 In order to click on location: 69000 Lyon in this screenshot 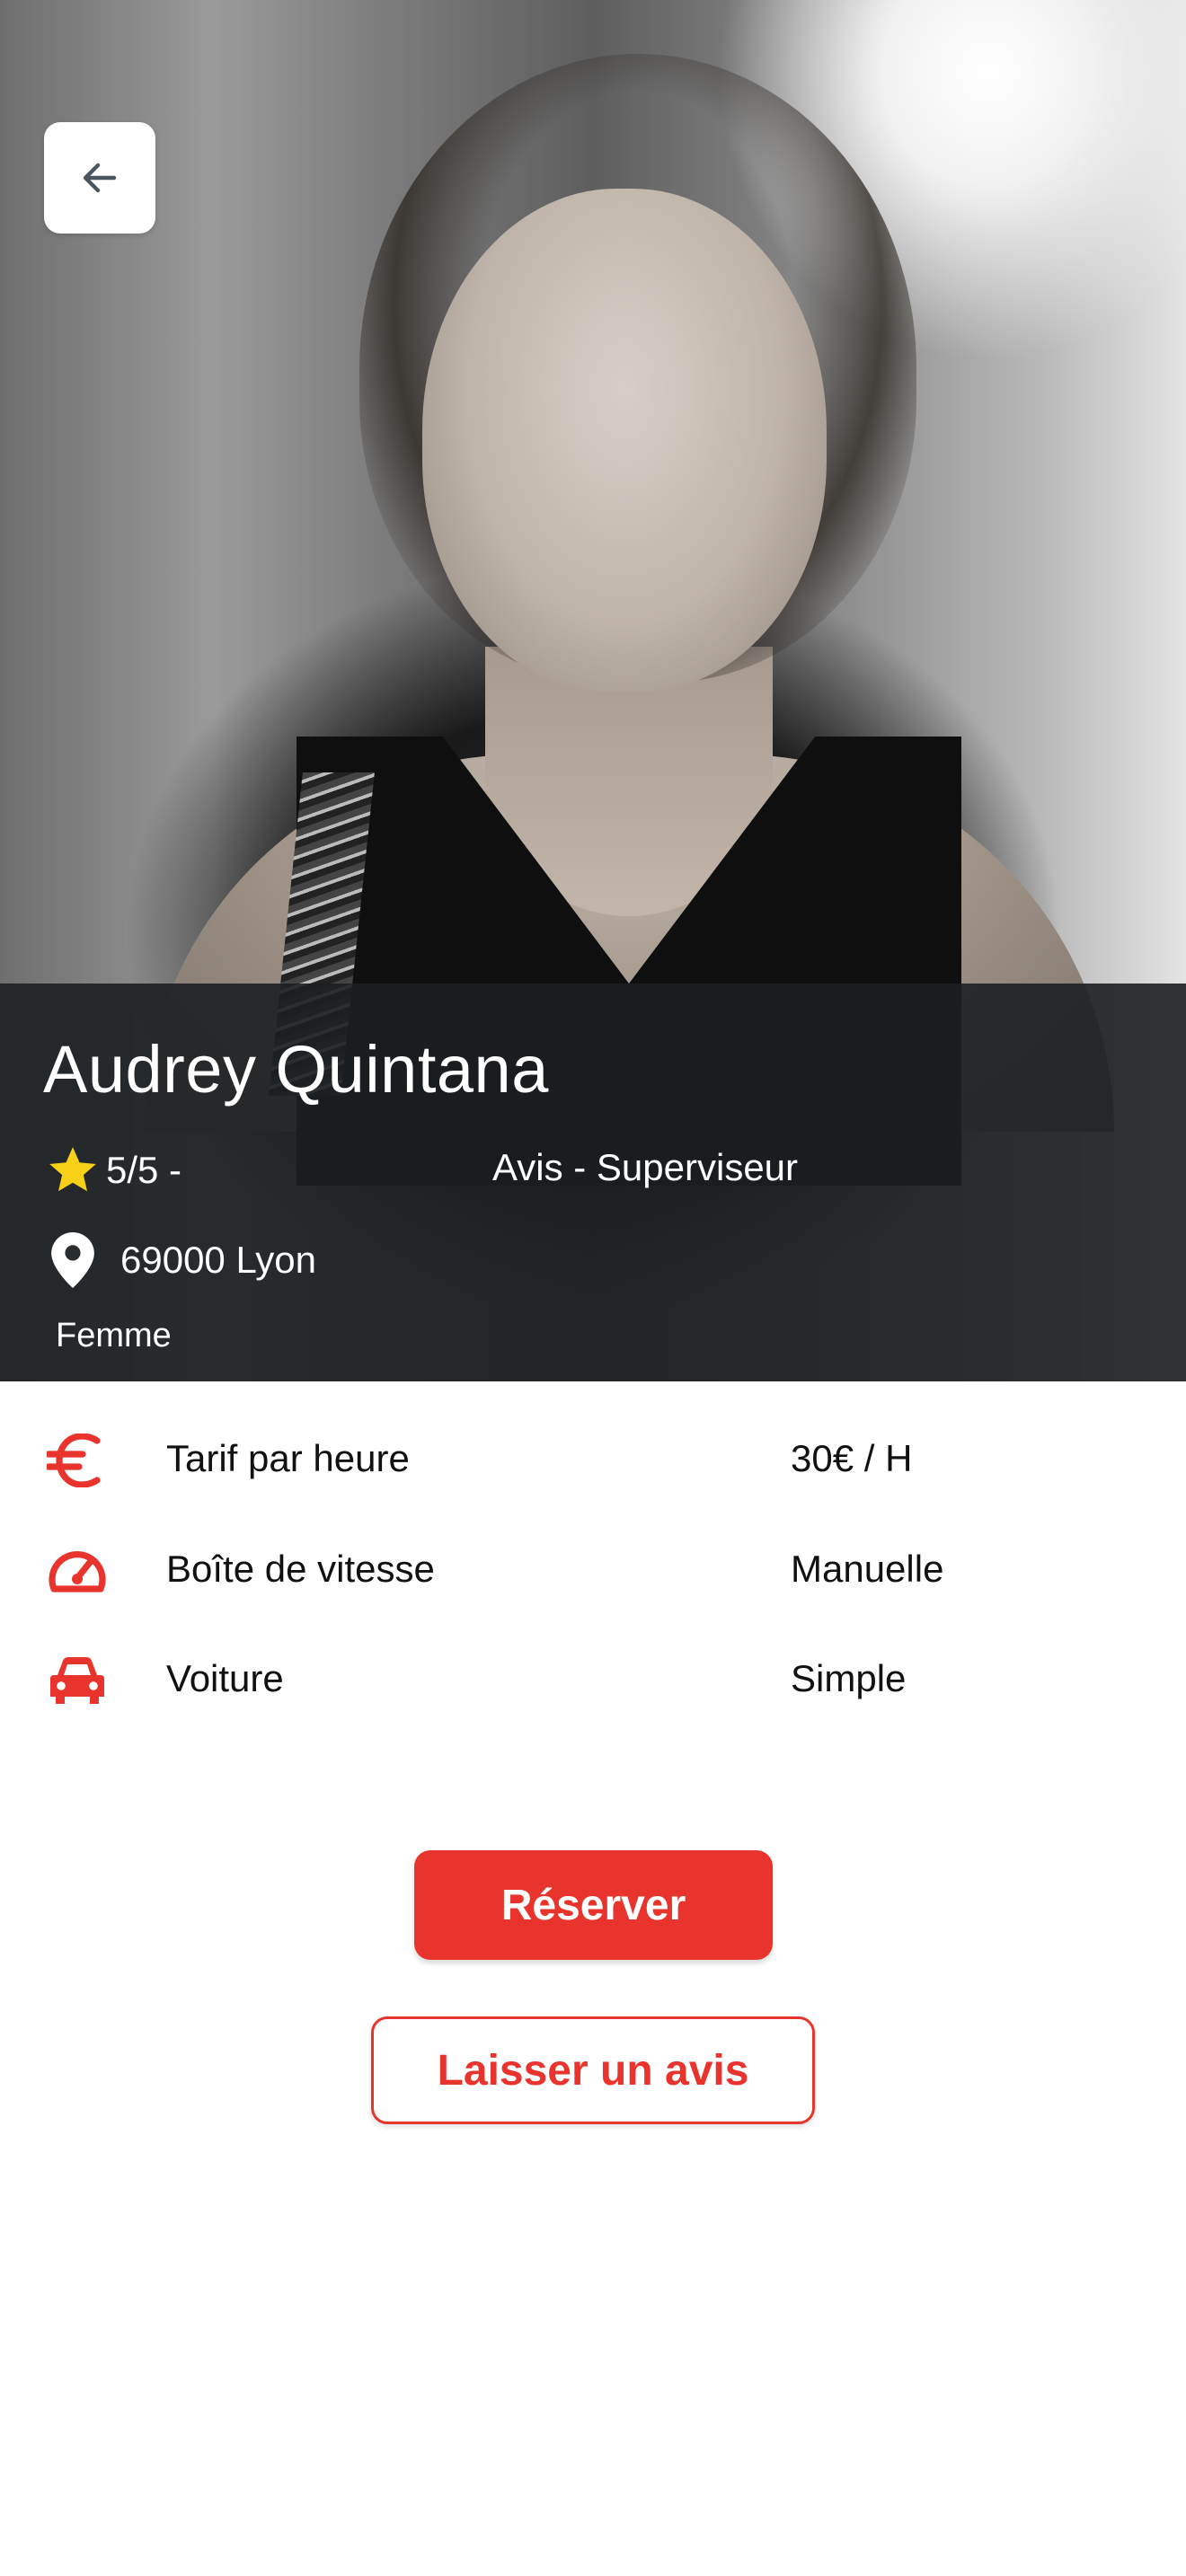, I will do `click(183, 1260)`.